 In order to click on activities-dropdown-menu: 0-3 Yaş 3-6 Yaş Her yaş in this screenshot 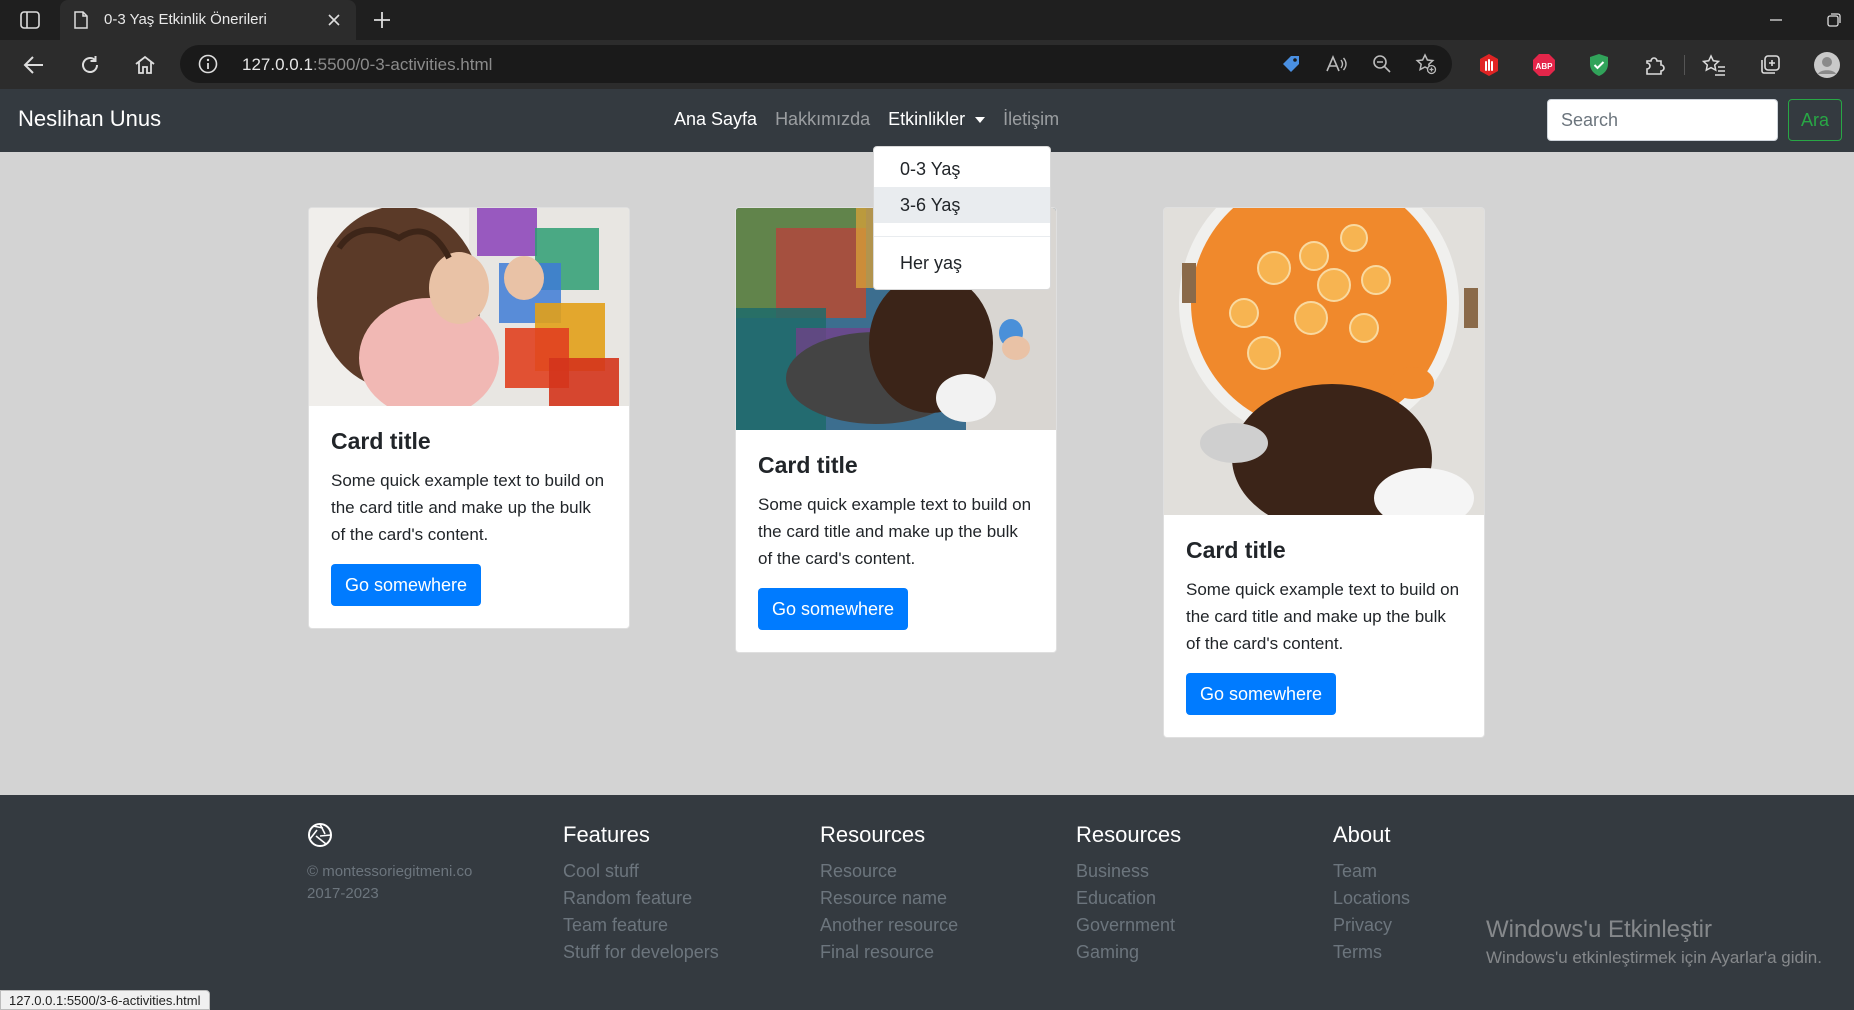, I will do `click(962, 218)`.